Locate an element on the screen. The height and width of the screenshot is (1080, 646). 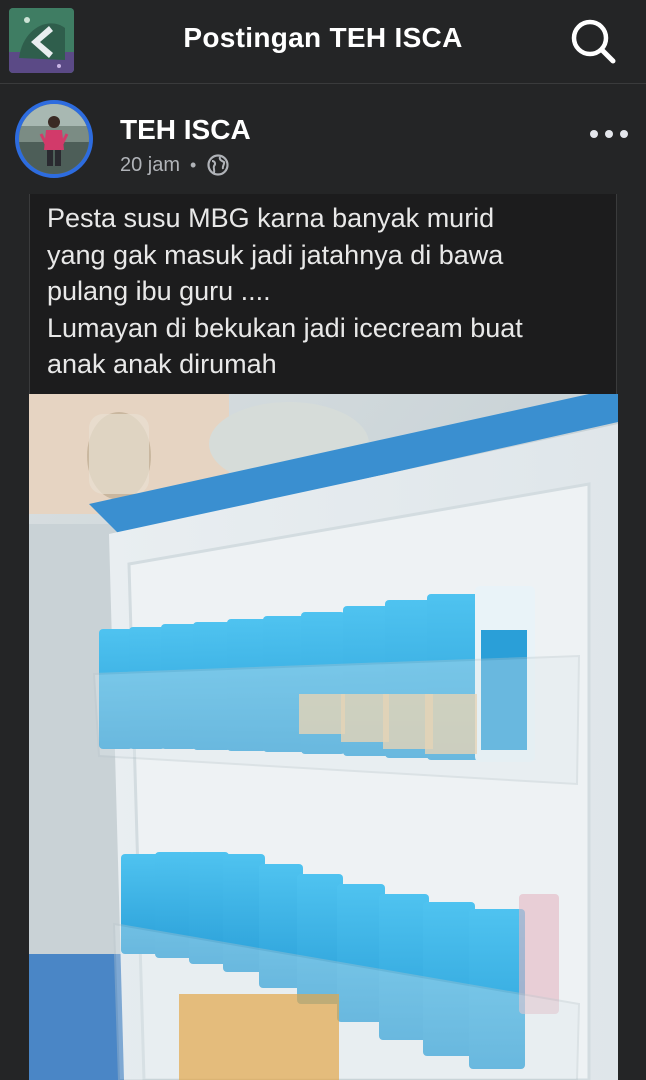
post-author-name: TEH ISCA is located at coordinates (185, 130).